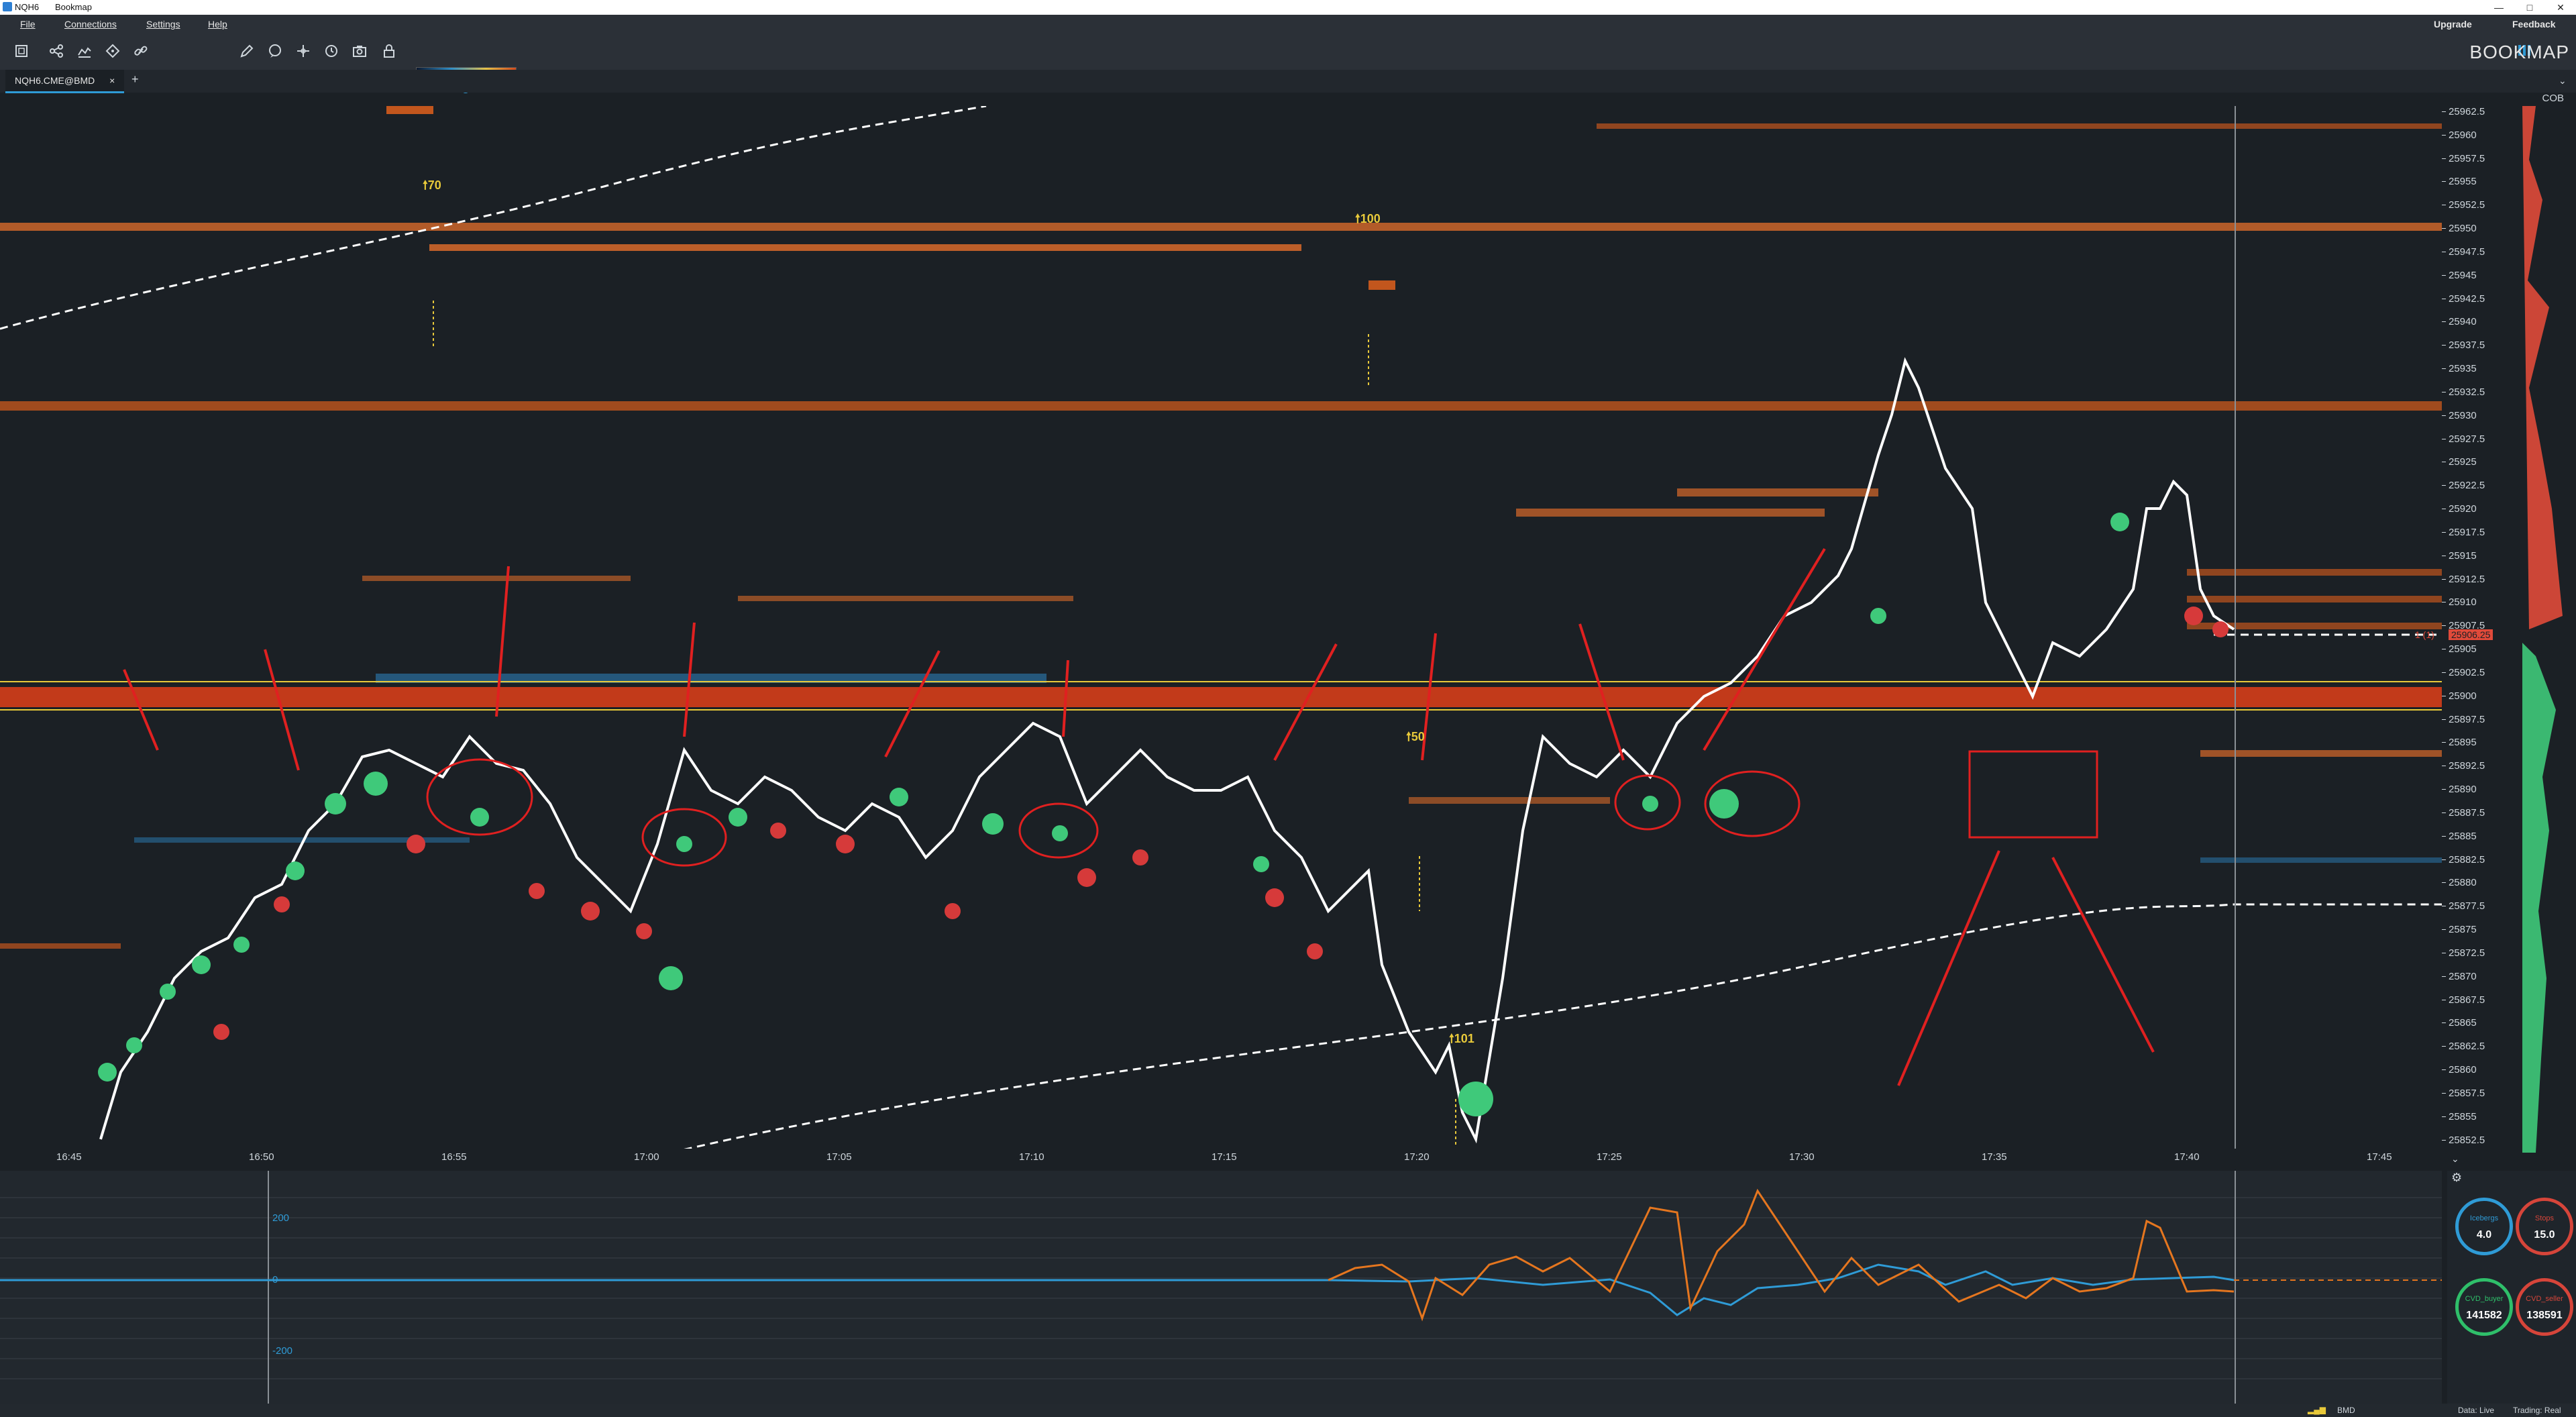  I want to click on connection-label: BMD, so click(2346, 1410).